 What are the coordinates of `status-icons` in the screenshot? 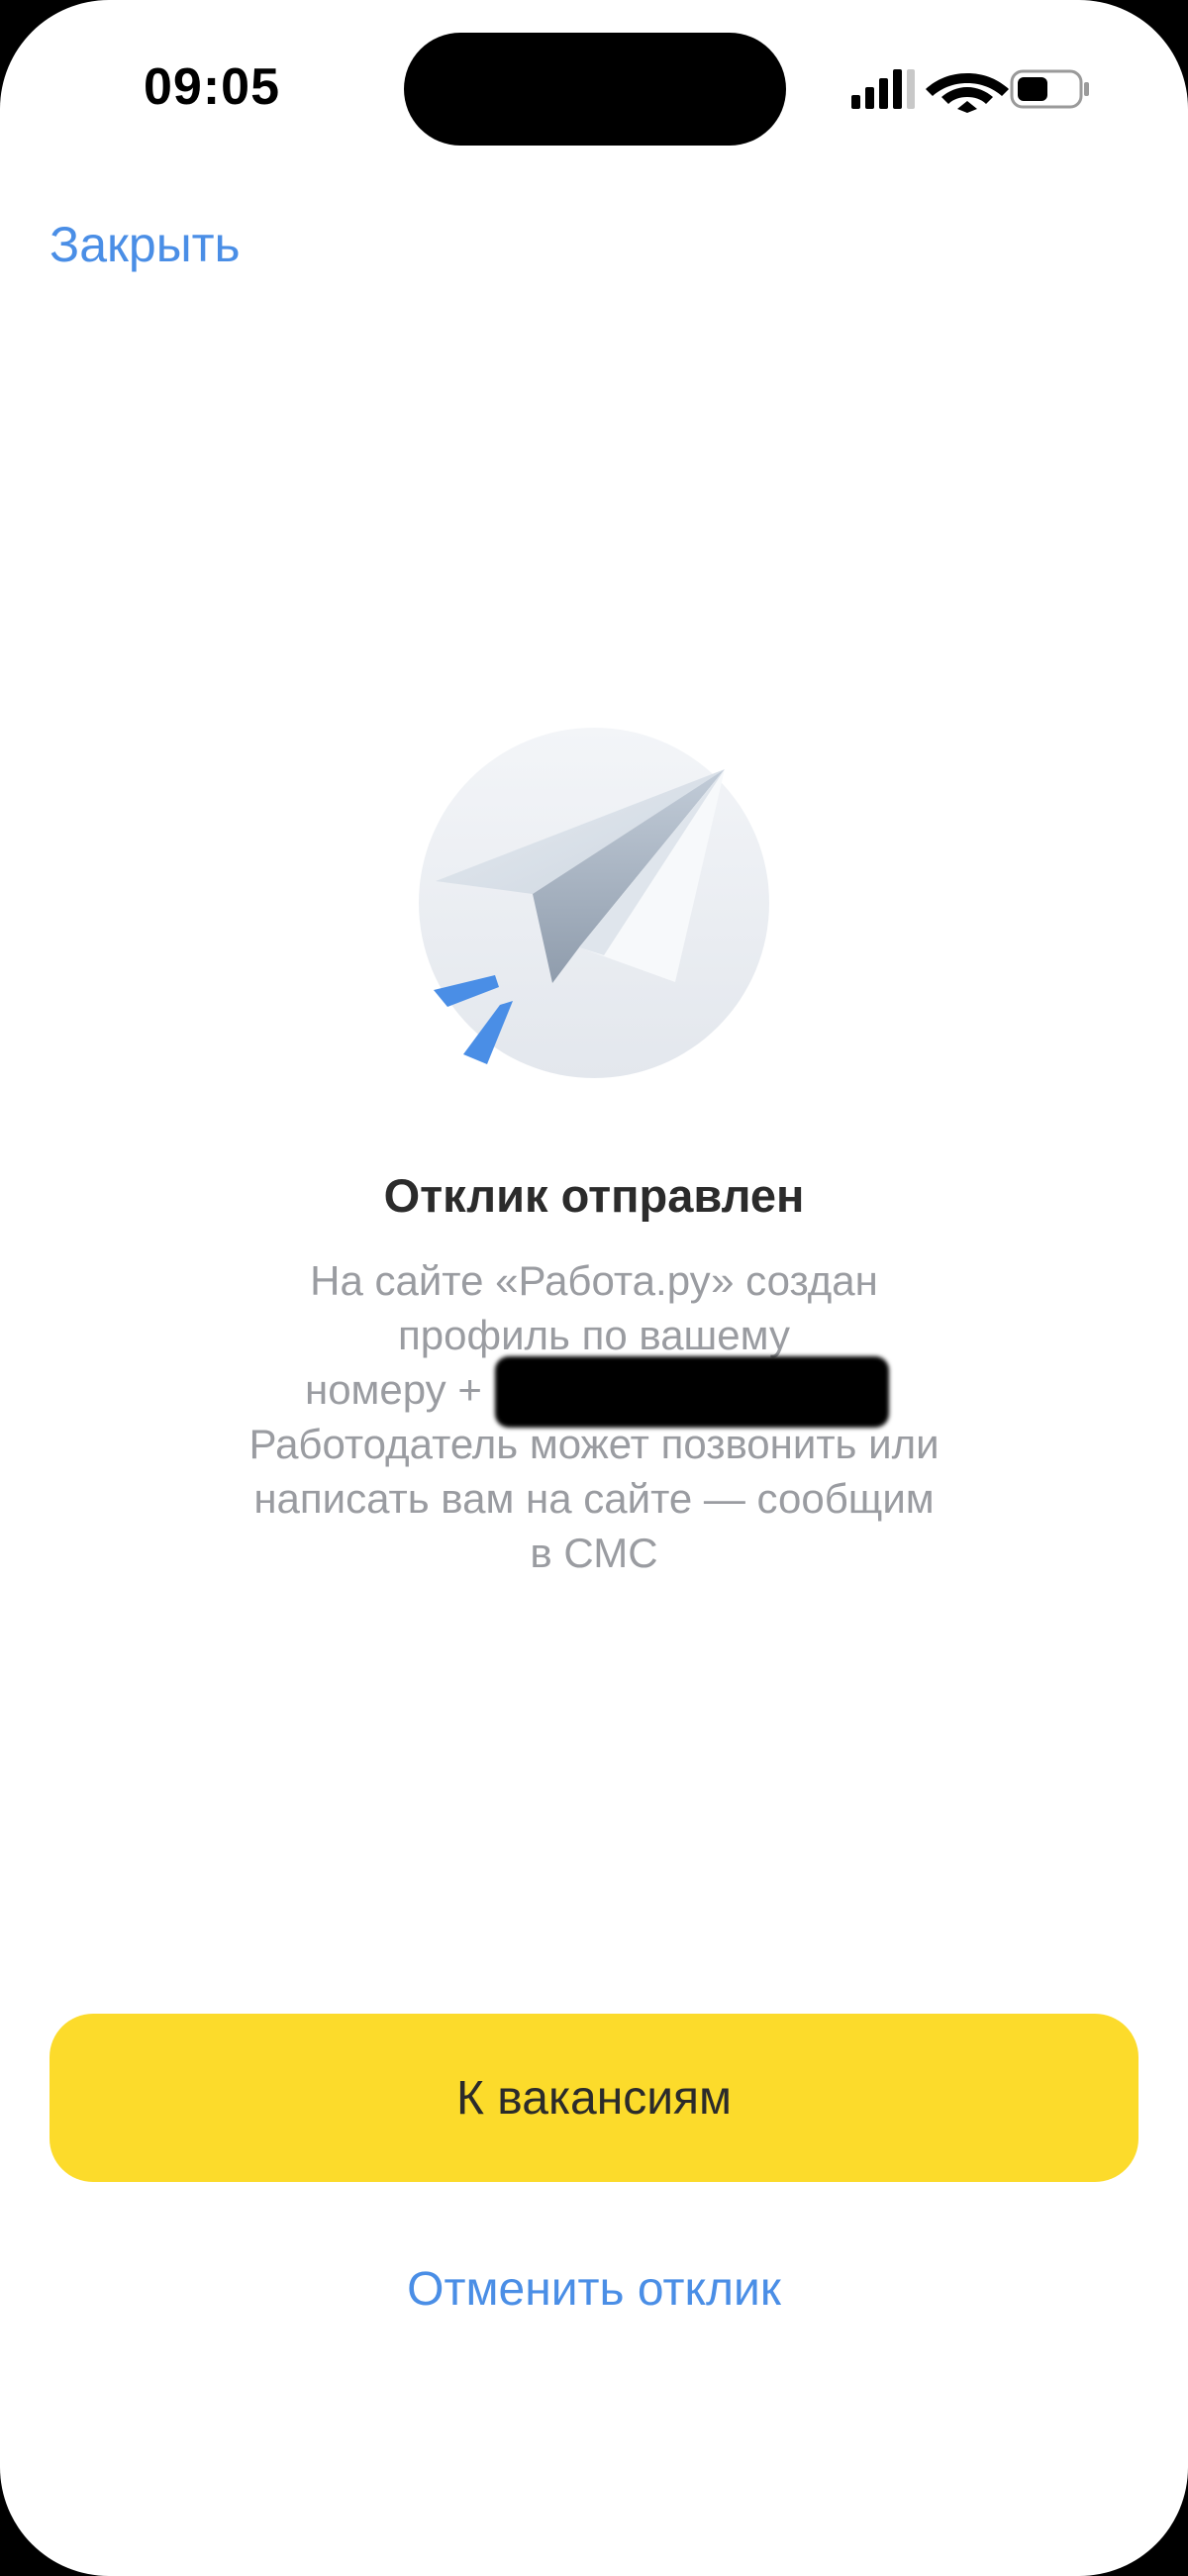 It's located at (970, 91).